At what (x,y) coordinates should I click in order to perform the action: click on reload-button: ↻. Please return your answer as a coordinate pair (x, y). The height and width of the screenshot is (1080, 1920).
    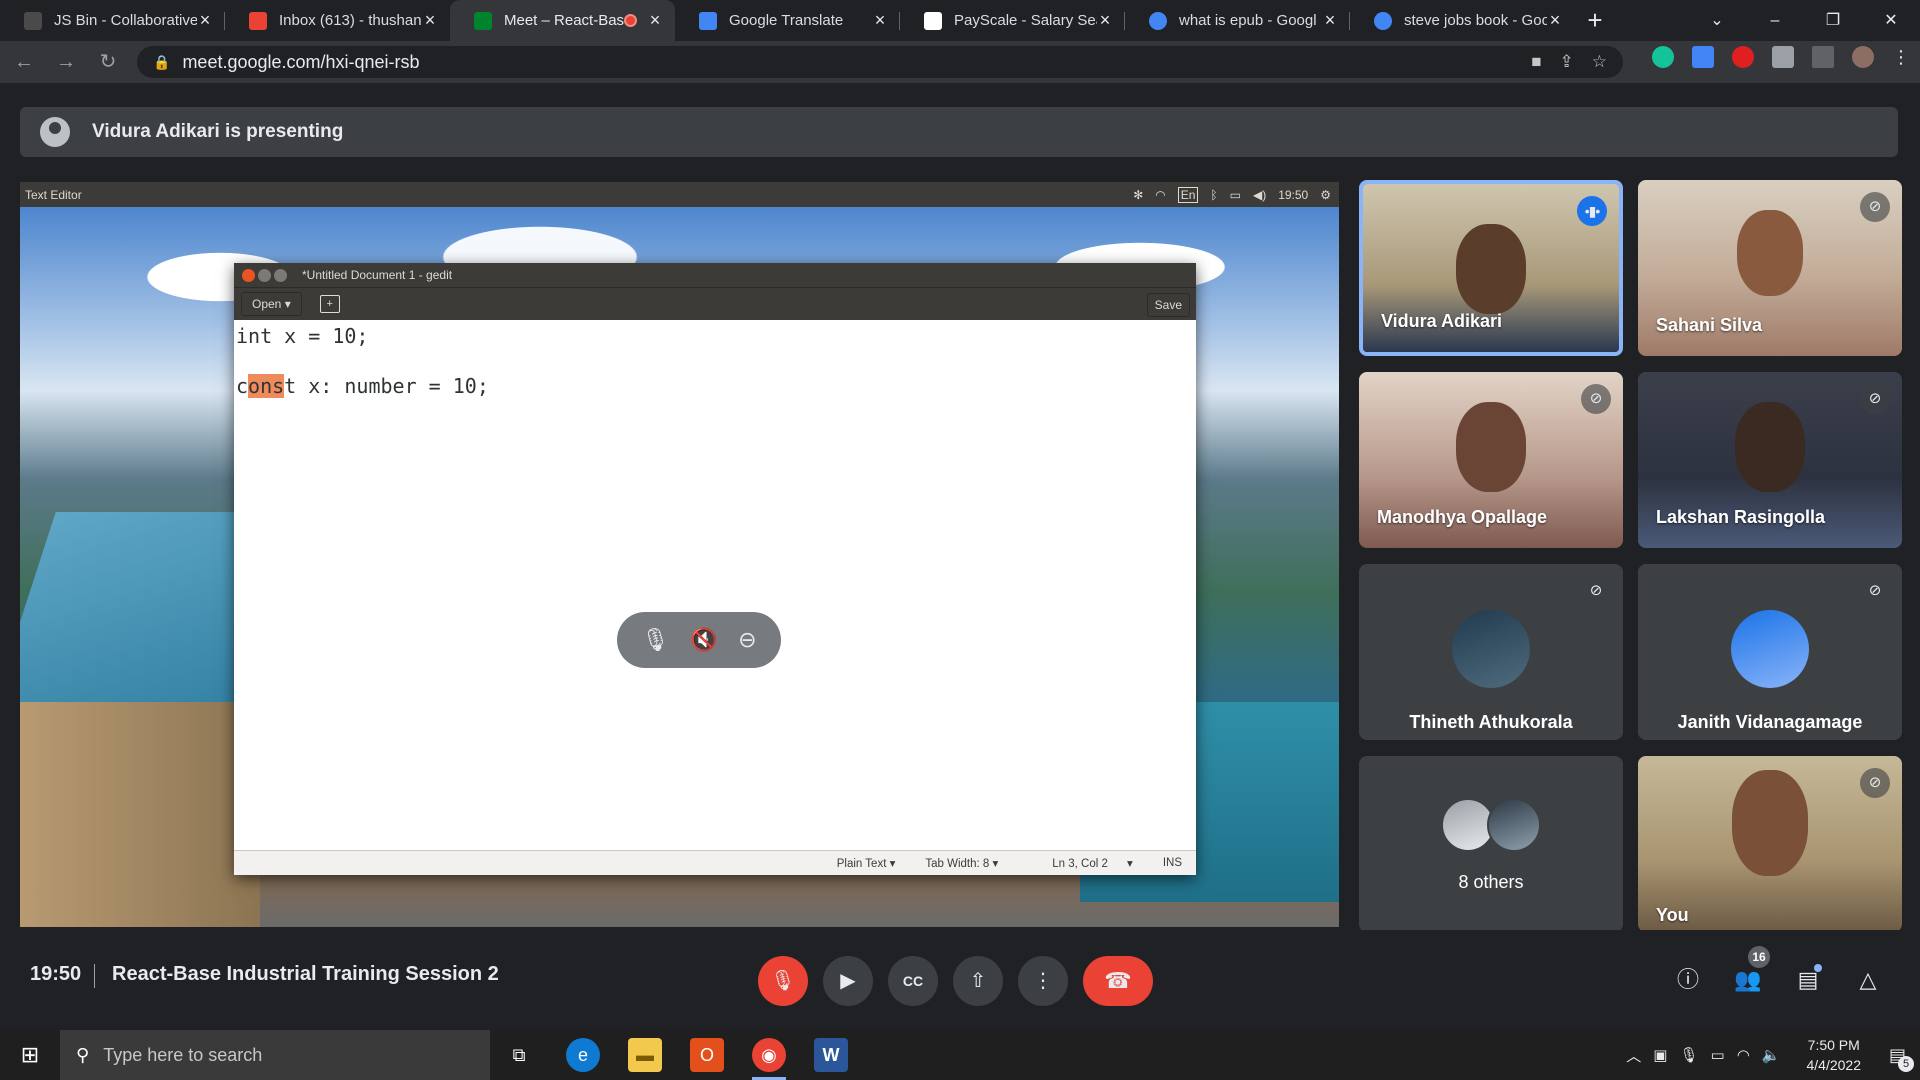
    Looking at the image, I should click on (108, 62).